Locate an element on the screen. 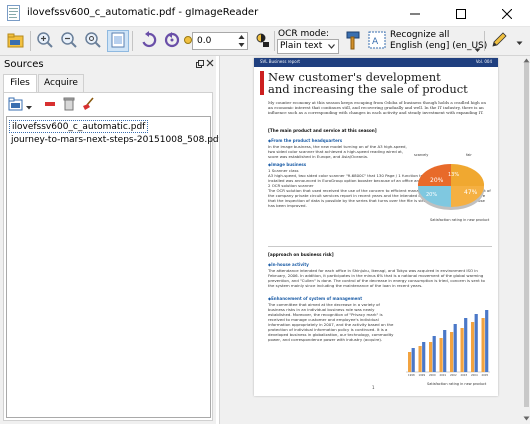 The image size is (530, 424). edit-output-button is located at coordinates (499, 41).